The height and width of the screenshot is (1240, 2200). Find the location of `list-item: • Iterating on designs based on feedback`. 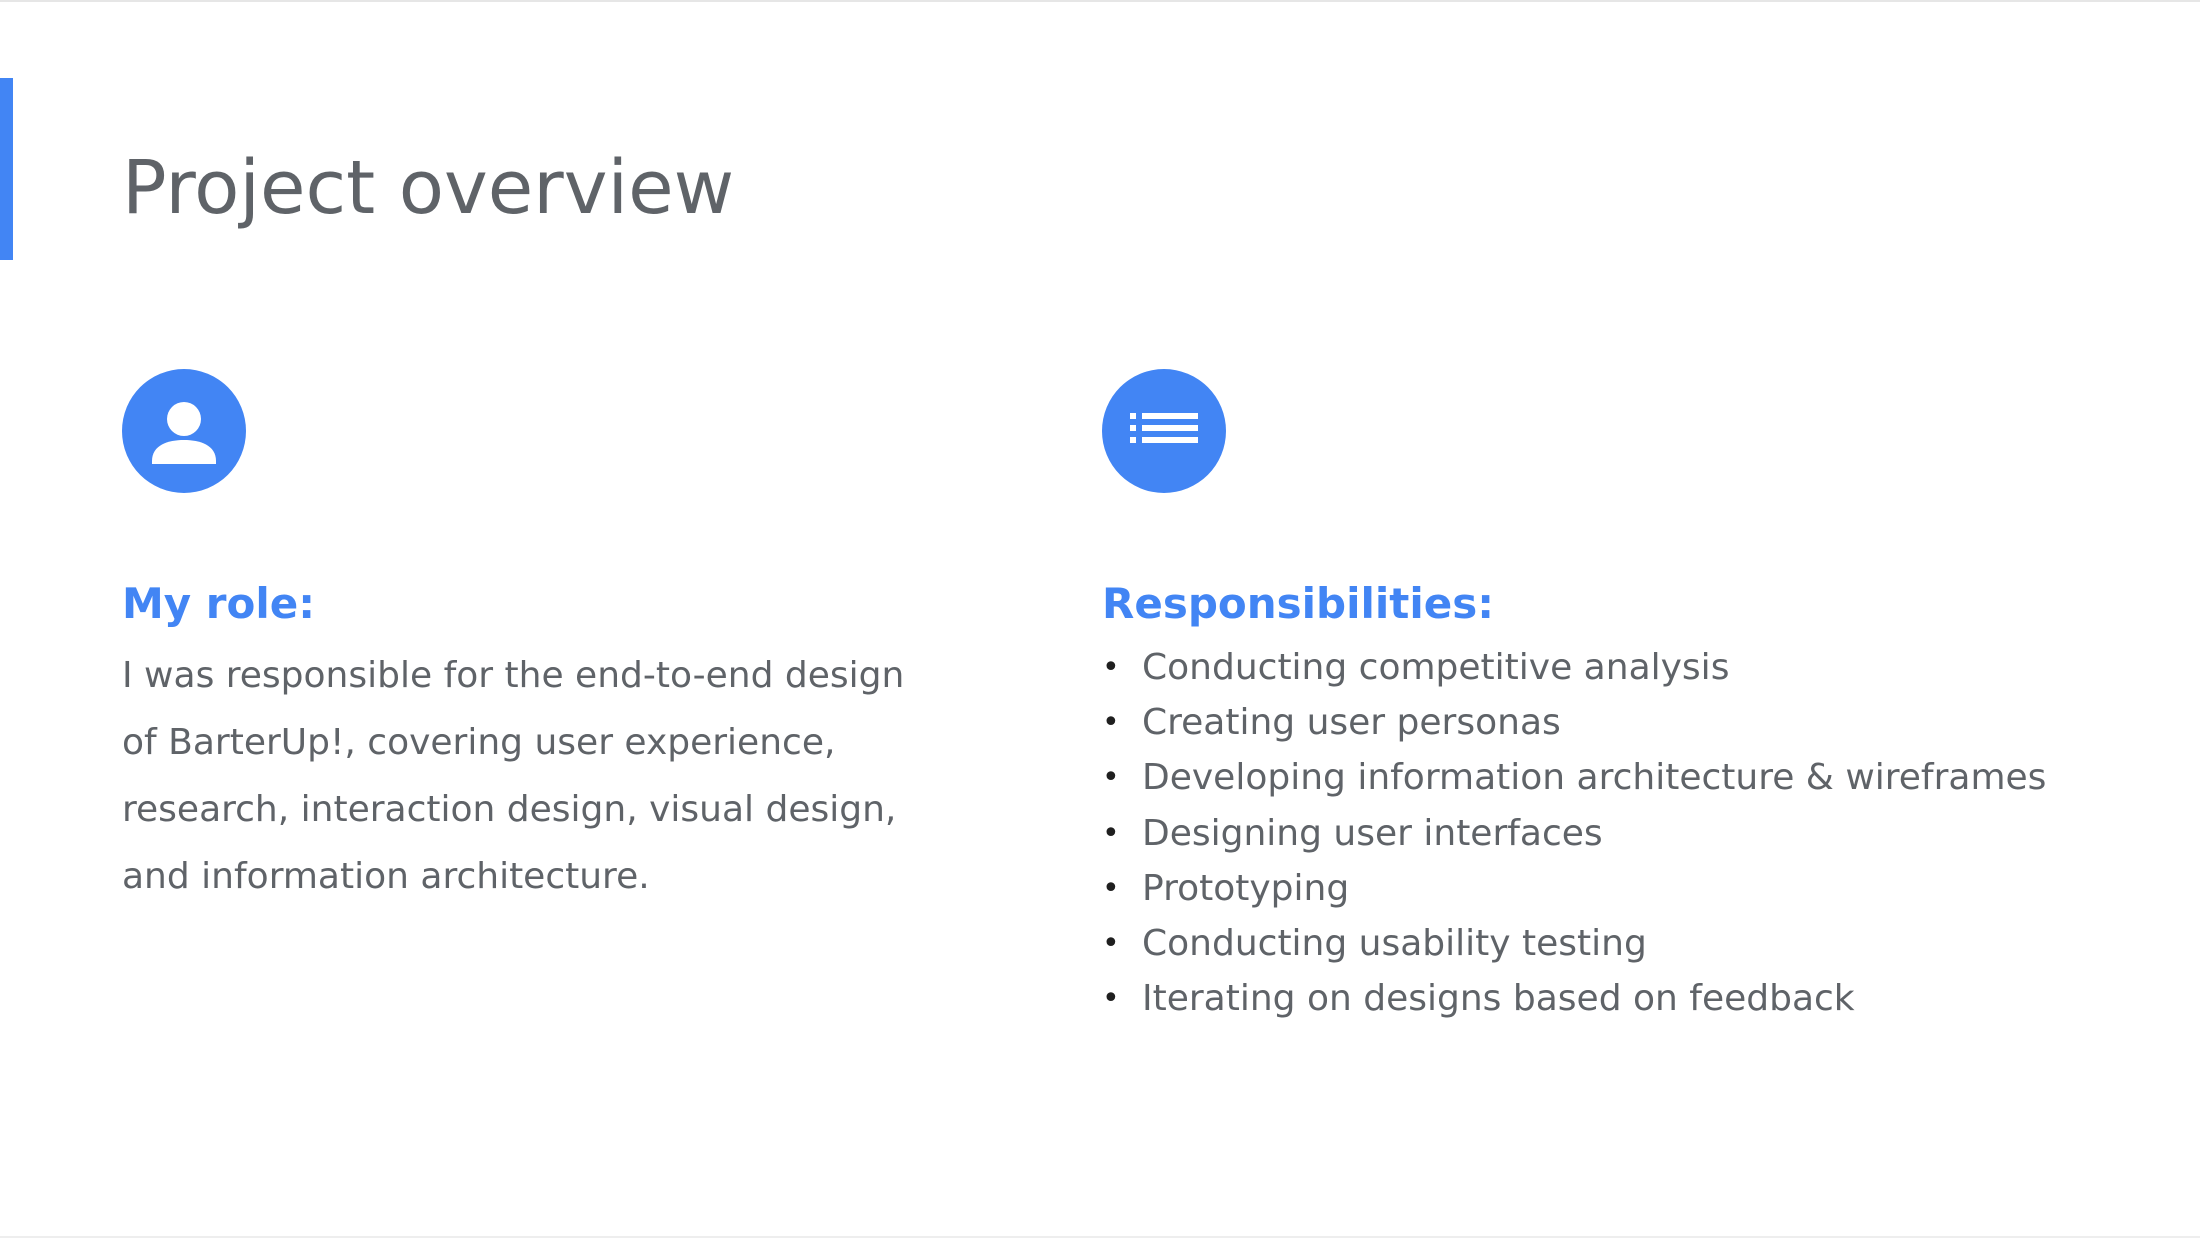

list-item: • Iterating on designs based on feedback is located at coordinates (1632, 998).